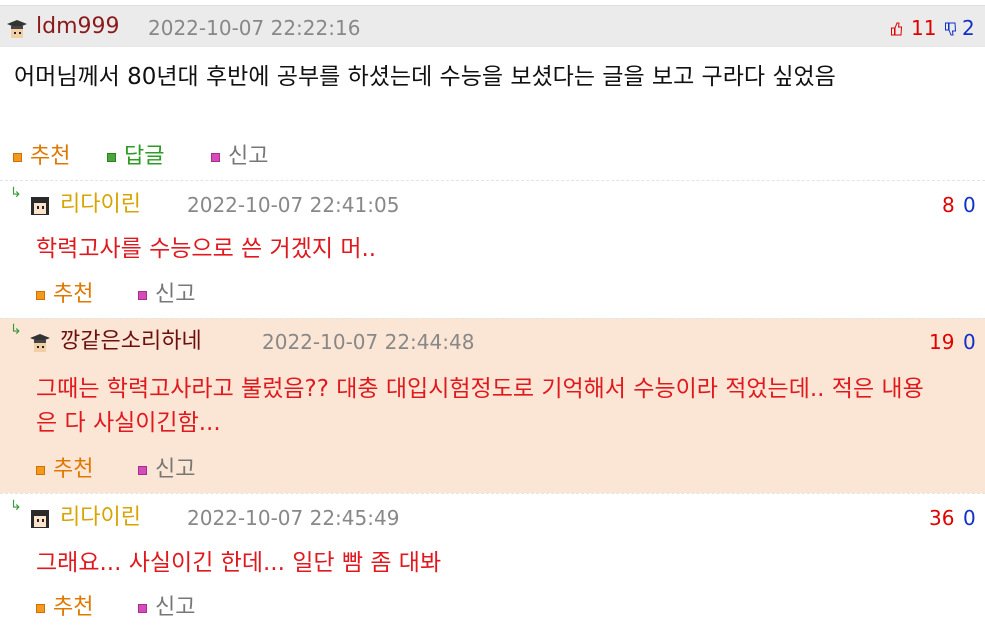 This screenshot has height=631, width=985. What do you see at coordinates (942, 518) in the screenshot?
I see `reply-upvote-count: 36` at bounding box center [942, 518].